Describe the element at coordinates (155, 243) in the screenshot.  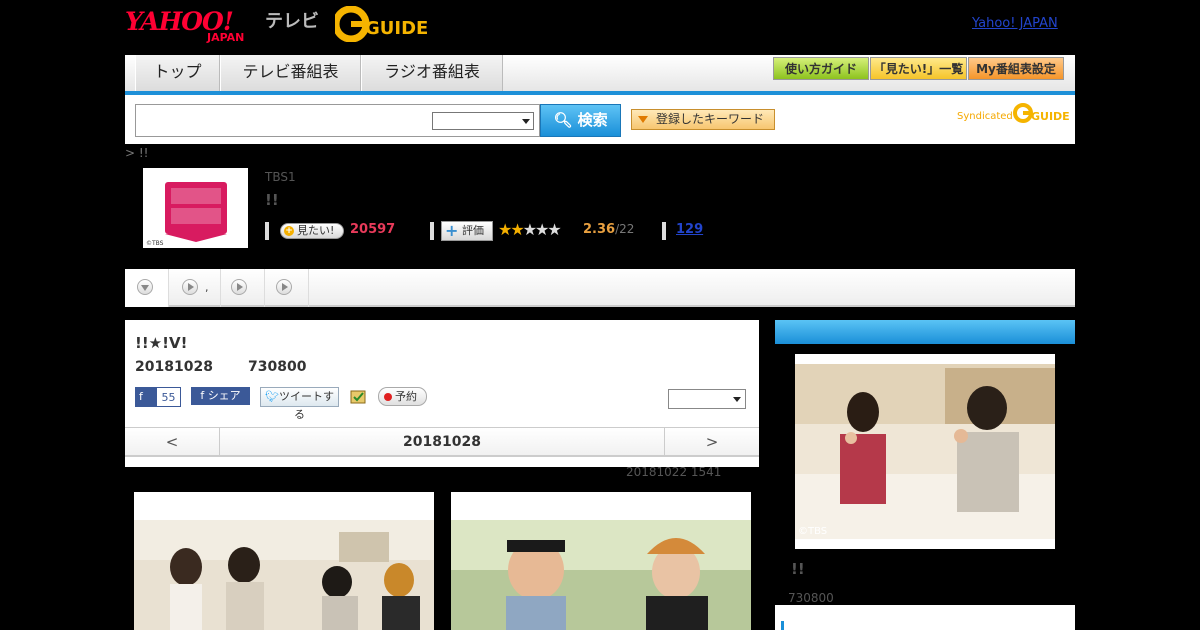
I see `svg-text: ©TBS` at that location.